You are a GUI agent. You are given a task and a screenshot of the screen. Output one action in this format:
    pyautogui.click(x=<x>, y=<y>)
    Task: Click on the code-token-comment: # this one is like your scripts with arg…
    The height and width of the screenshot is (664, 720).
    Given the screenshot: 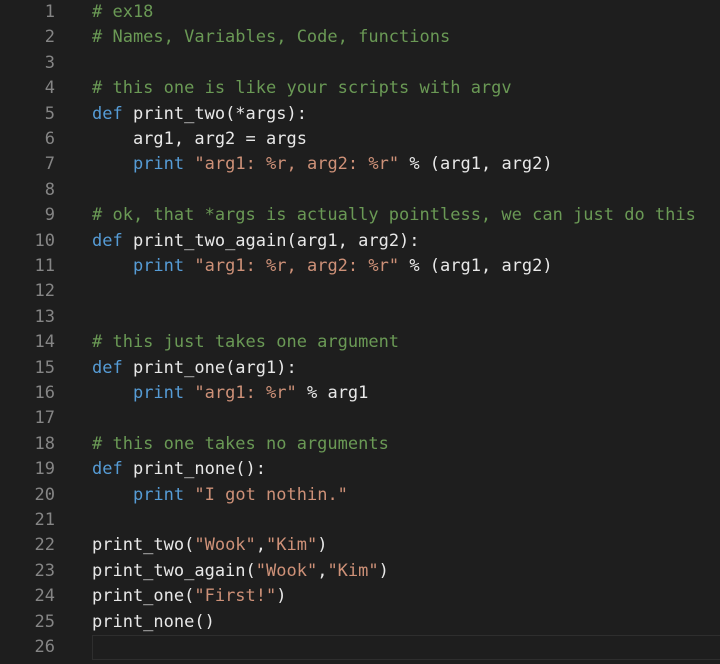 What is the action you would take?
    pyautogui.click(x=302, y=88)
    